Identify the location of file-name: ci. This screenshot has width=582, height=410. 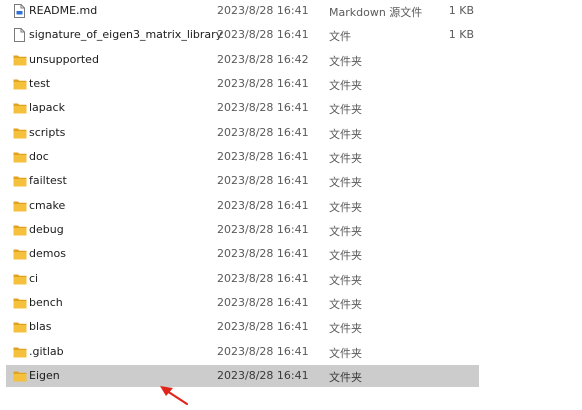
(34, 278).